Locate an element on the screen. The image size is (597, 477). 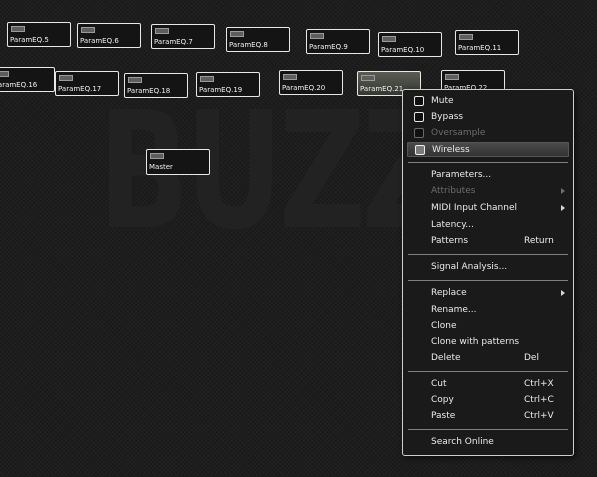
machine-parameq-19: ParamEQ.19 is located at coordinates (228, 84).